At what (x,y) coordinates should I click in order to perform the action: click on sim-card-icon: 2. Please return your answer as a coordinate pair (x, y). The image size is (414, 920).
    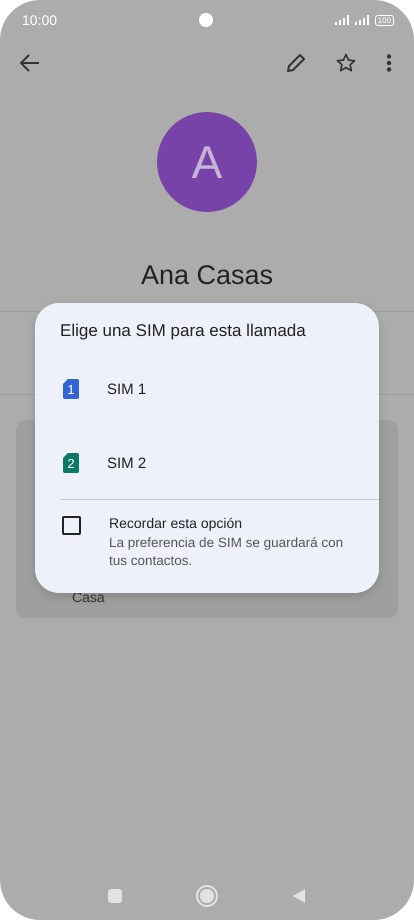
    Looking at the image, I should click on (71, 463).